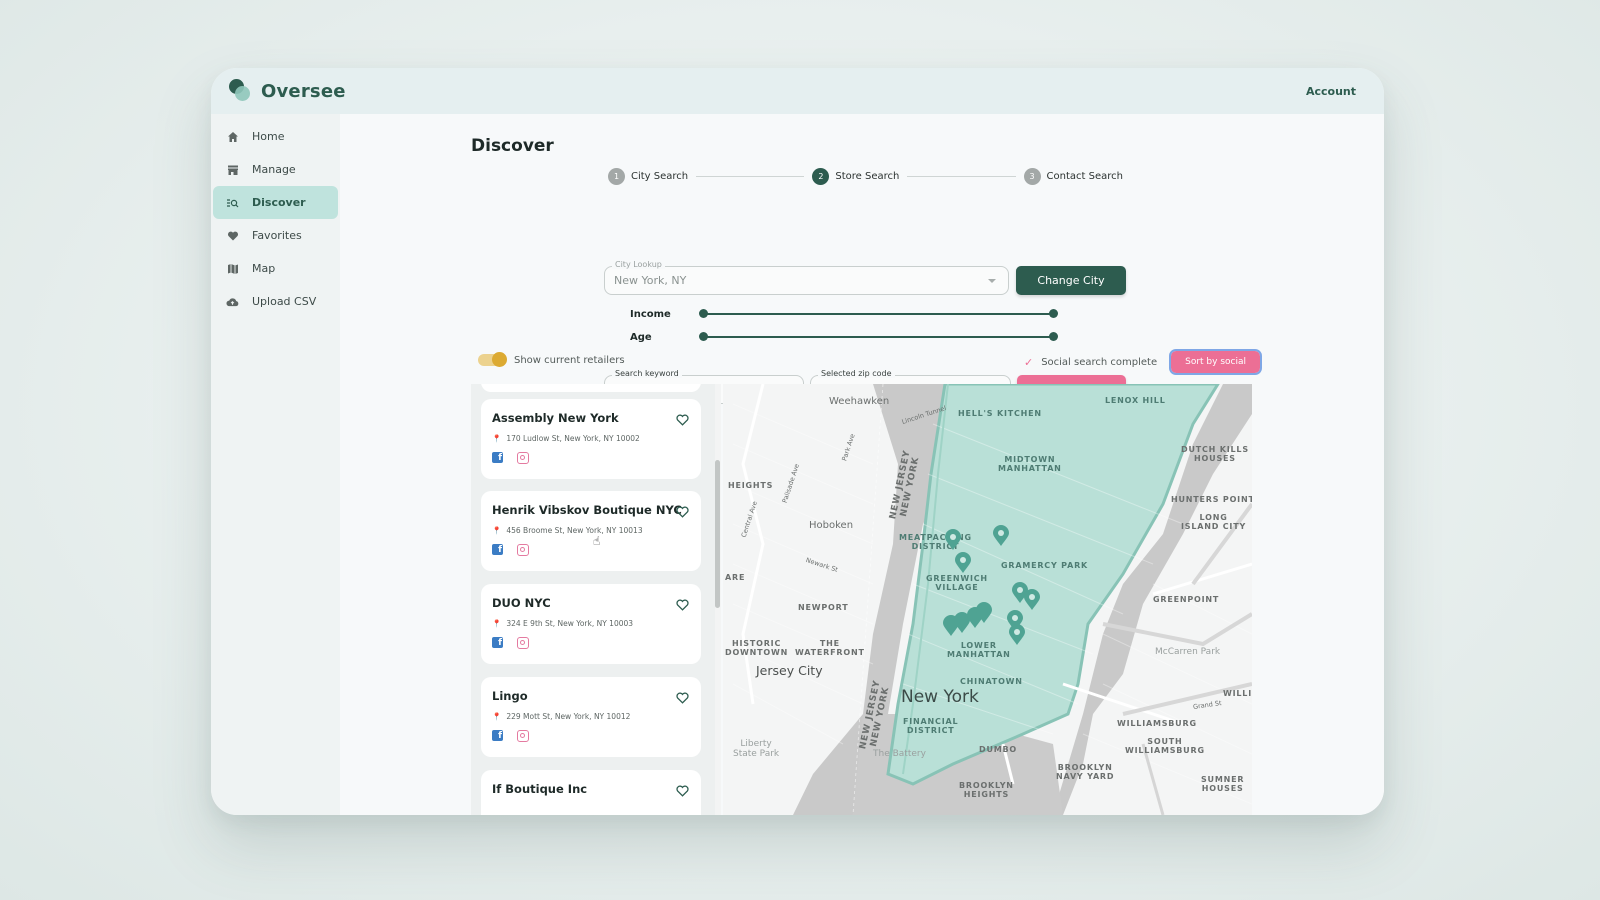 The width and height of the screenshot is (1600, 900). What do you see at coordinates (789, 670) in the screenshot?
I see `map-label: Jersey City` at bounding box center [789, 670].